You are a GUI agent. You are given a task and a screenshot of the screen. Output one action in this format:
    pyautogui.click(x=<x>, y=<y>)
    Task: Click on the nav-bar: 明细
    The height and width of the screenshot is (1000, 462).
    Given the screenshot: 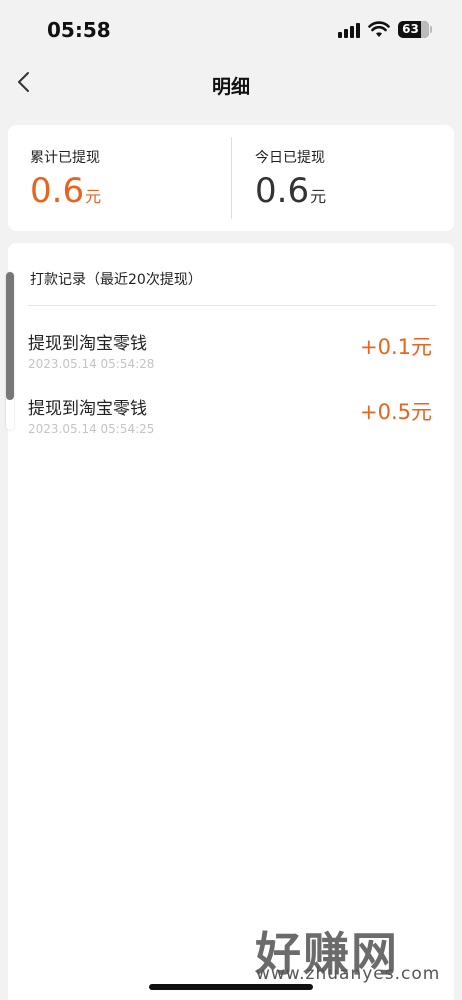 What is the action you would take?
    pyautogui.click(x=231, y=85)
    